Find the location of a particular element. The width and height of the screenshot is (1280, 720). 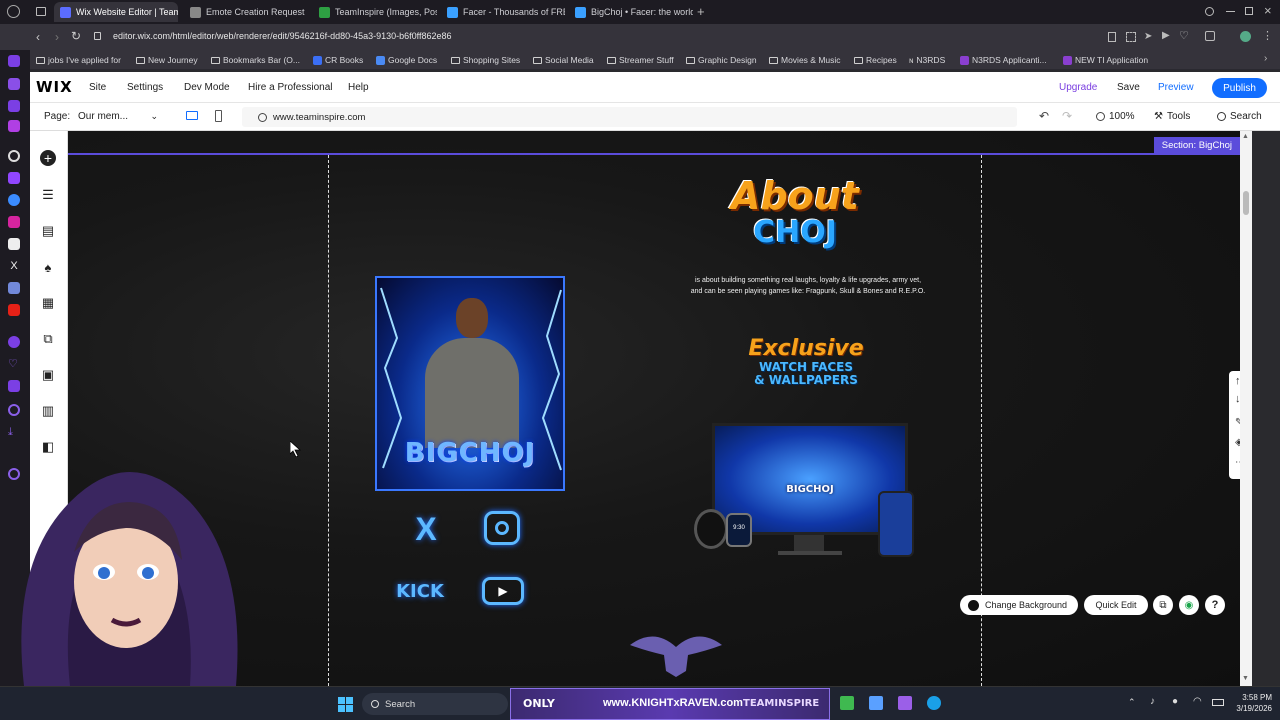

redo-icon: ↷ is located at coordinates (1067, 116).